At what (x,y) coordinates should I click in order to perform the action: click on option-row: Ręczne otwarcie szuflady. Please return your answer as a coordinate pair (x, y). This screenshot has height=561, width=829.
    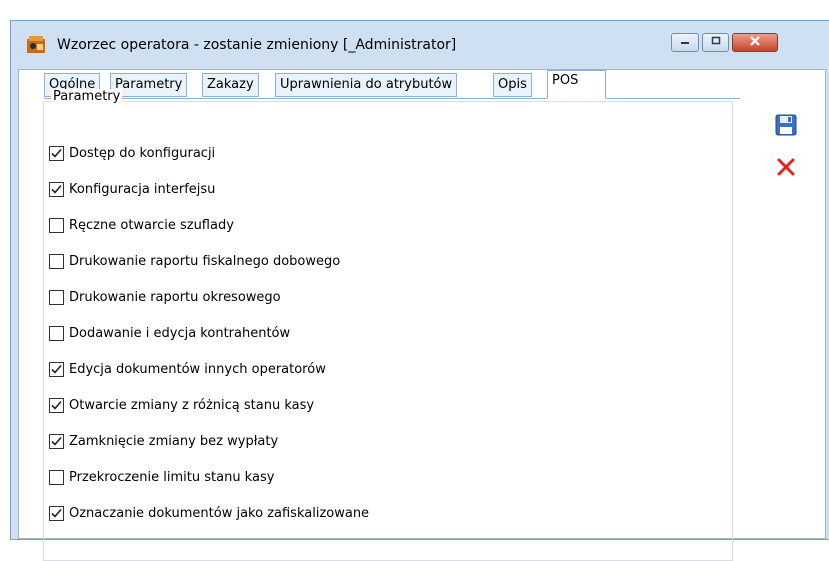
    Looking at the image, I should click on (141, 225).